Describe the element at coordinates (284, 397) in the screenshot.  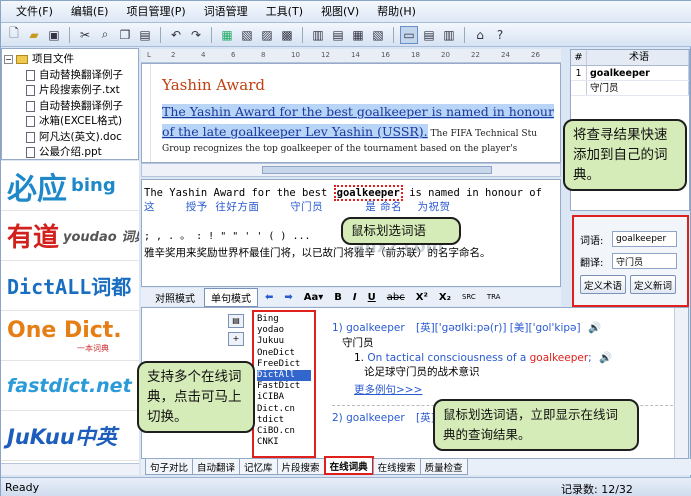
I see `list-item: iCIBA` at that location.